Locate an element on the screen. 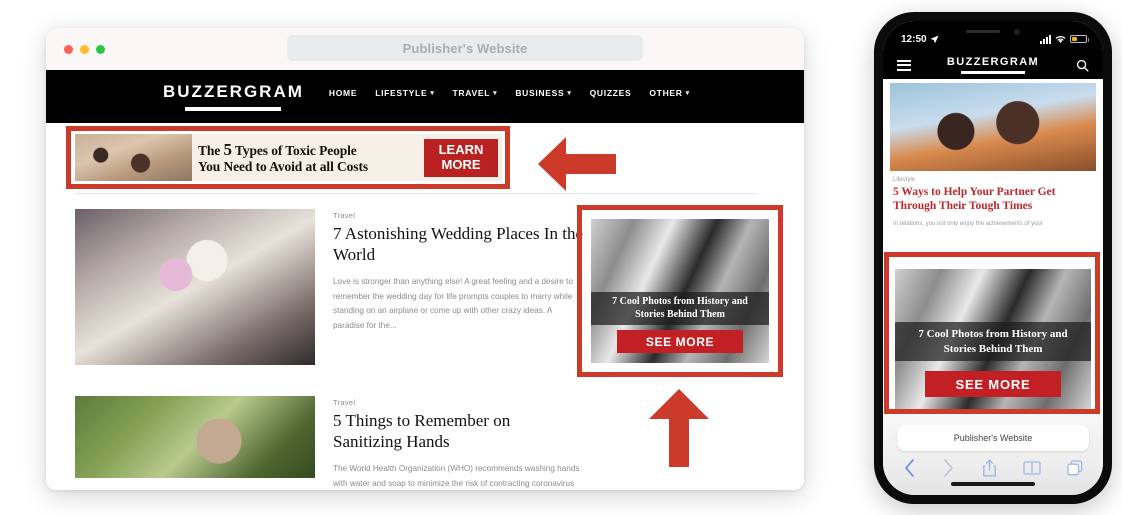  window-traffic-lights is located at coordinates (84, 49).